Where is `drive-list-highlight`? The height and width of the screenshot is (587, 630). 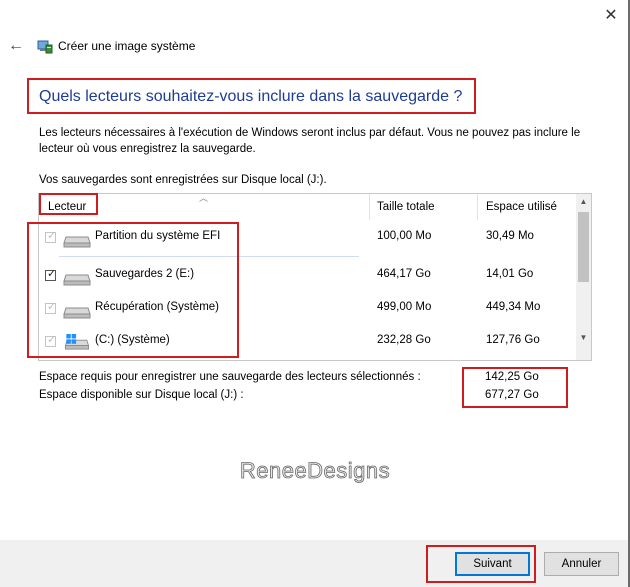
drive-list-highlight is located at coordinates (133, 290).